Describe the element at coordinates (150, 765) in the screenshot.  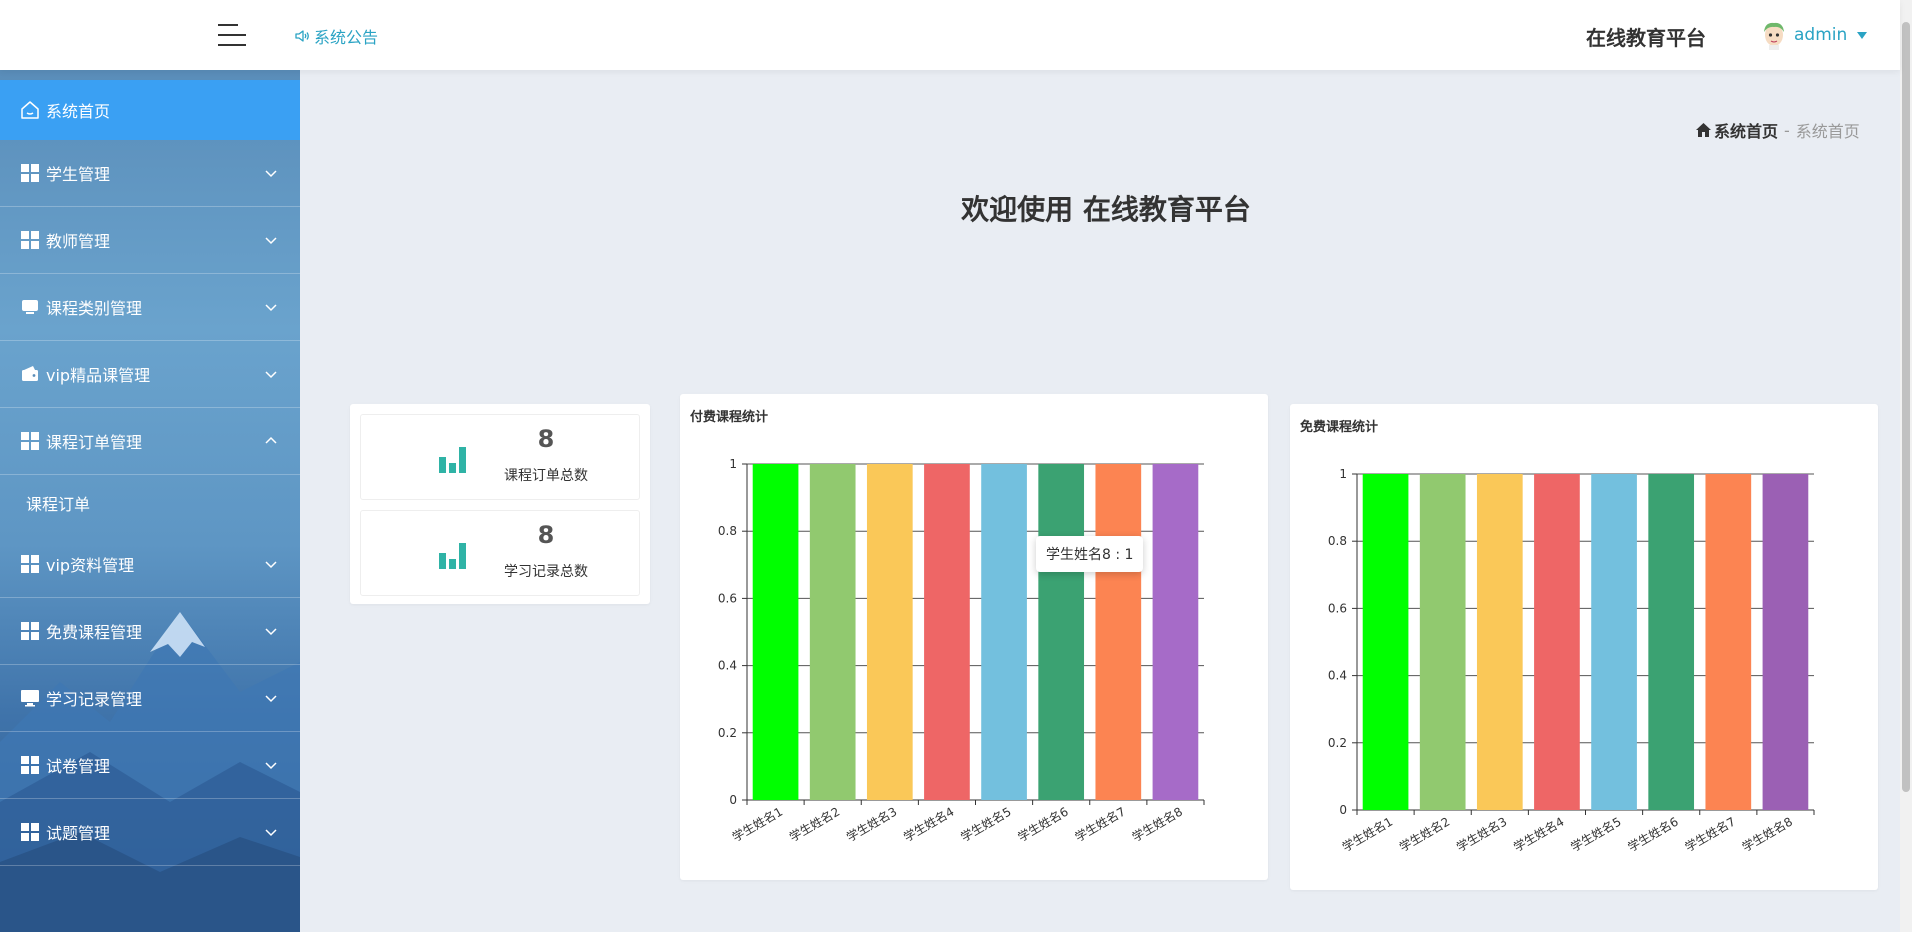
I see `sidebar-item-exam-paper-management: 试卷管理` at that location.